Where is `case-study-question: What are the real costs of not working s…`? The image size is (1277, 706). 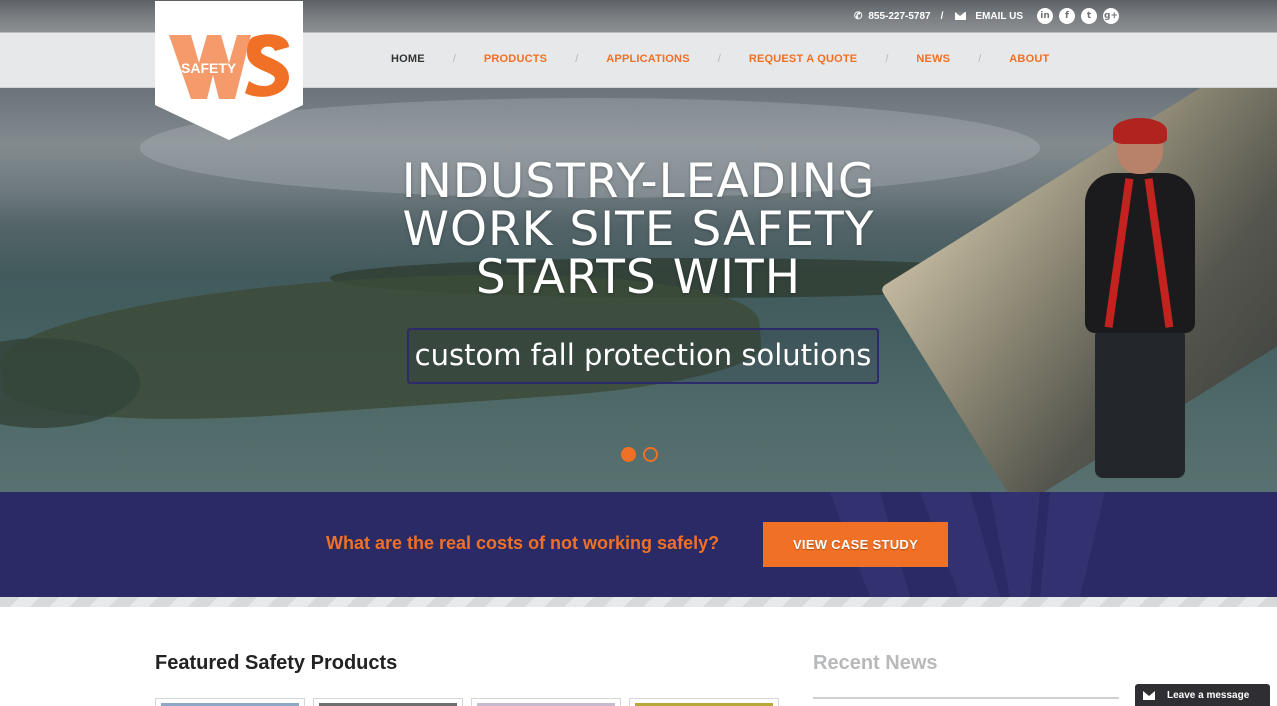
case-study-question: What are the real costs of not working s… is located at coordinates (523, 543).